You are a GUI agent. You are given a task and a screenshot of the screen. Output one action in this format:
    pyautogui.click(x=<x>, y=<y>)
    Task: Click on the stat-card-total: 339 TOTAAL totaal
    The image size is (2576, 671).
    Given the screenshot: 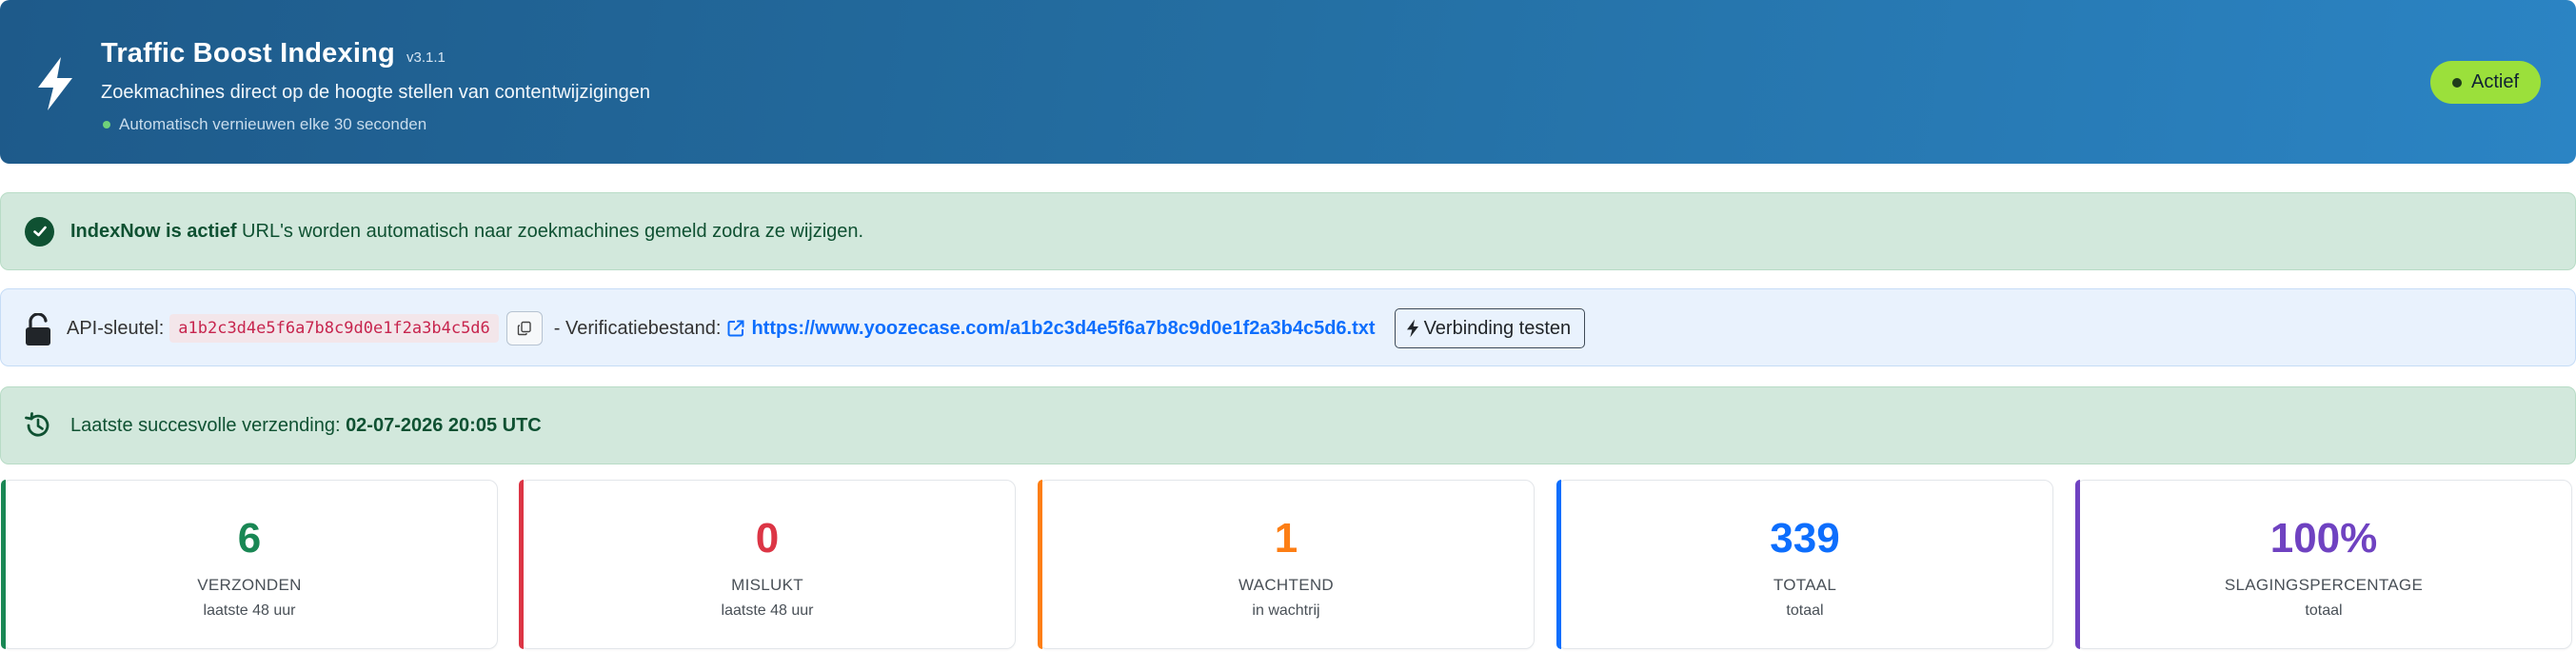 What is the action you would take?
    pyautogui.click(x=1804, y=564)
    